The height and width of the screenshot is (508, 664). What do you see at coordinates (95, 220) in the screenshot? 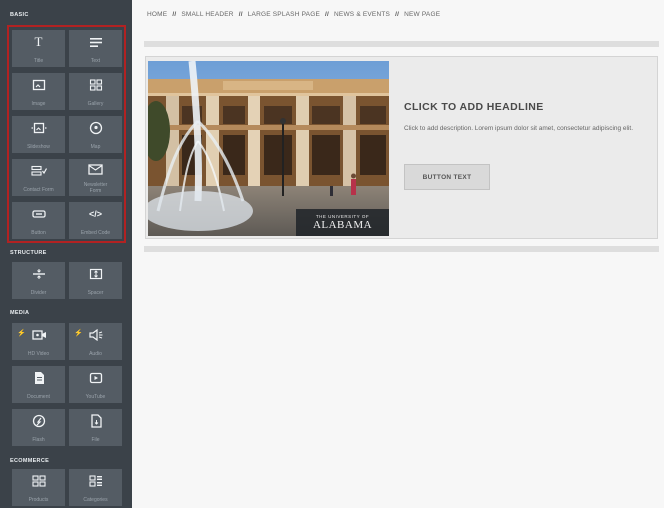
I see `tile-embed-code: </> Embed Code` at bounding box center [95, 220].